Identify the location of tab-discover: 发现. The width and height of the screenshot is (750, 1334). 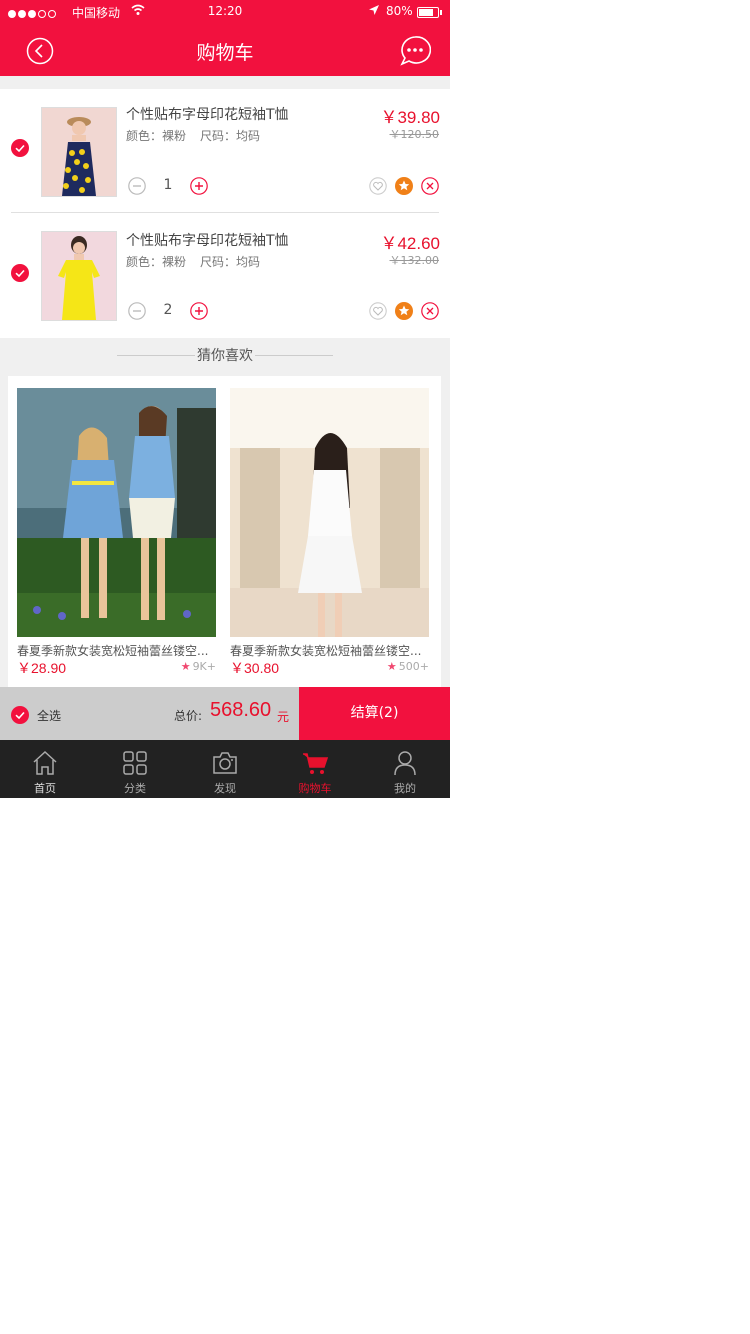
(225, 769).